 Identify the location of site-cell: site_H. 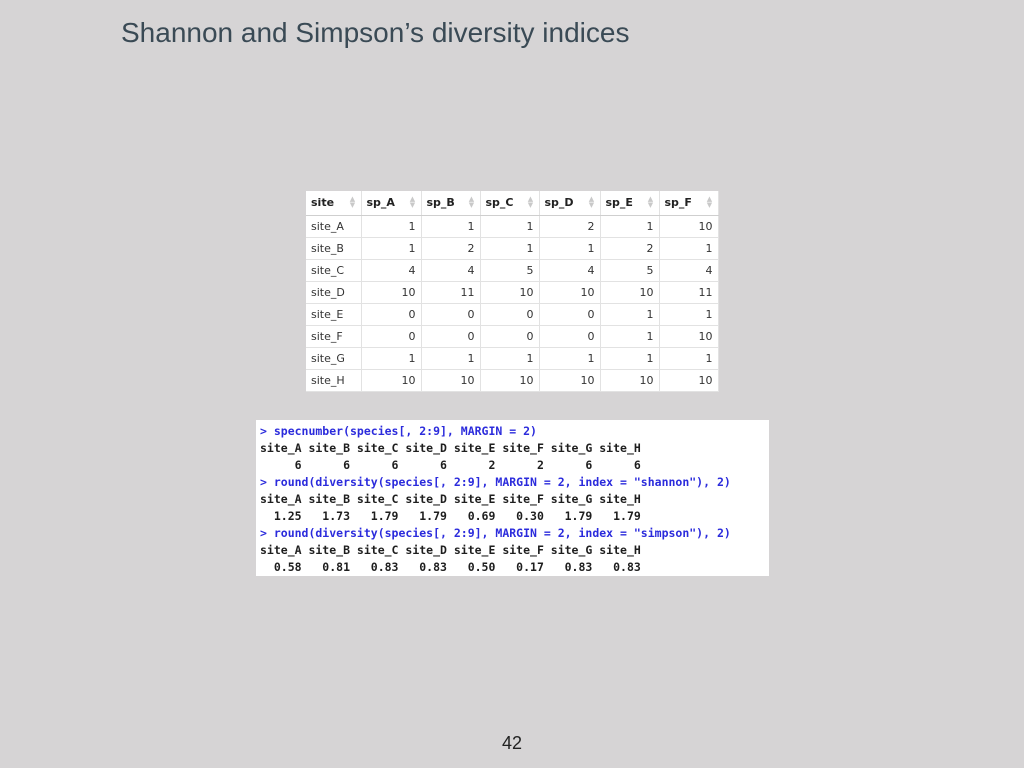
(334, 380).